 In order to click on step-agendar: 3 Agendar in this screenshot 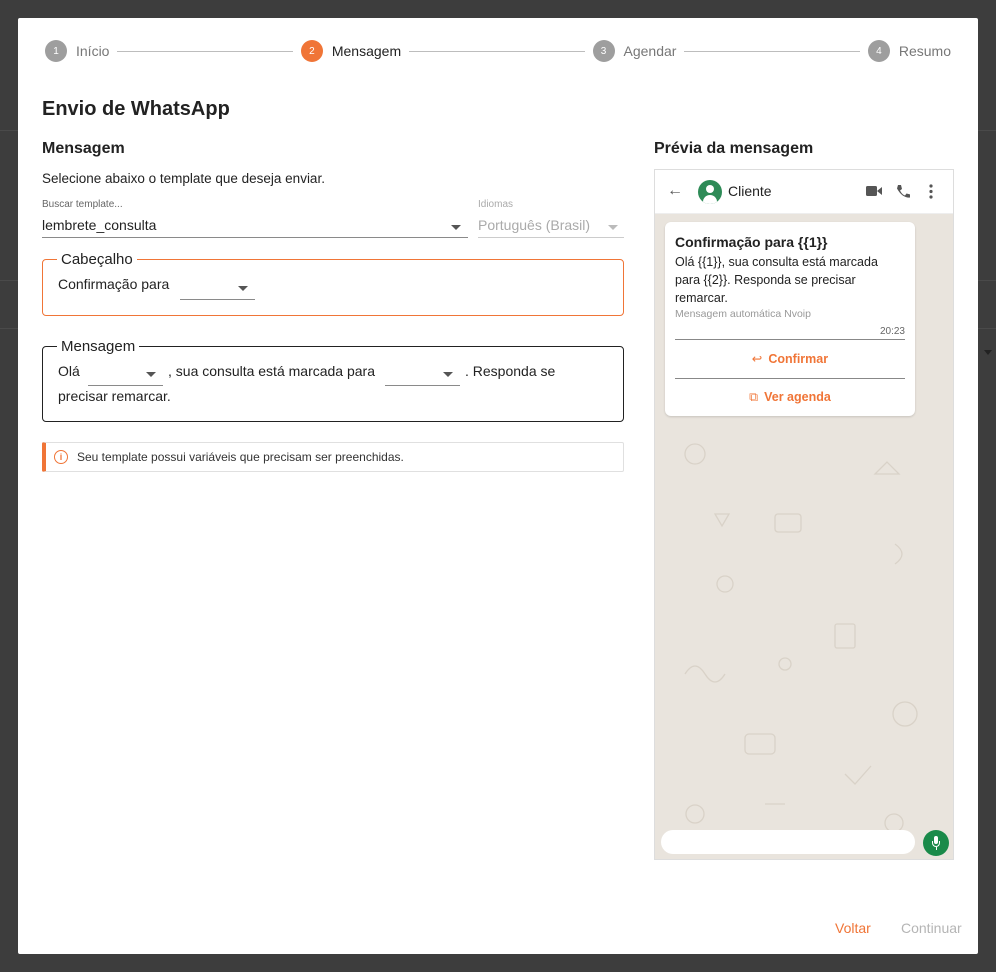, I will do `click(634, 51)`.